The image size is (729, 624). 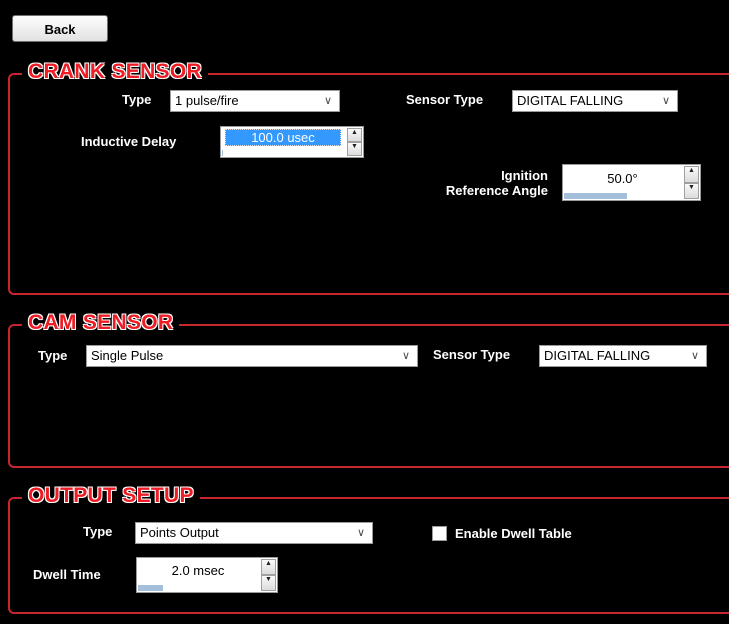 I want to click on ignition-level-bar, so click(x=596, y=196).